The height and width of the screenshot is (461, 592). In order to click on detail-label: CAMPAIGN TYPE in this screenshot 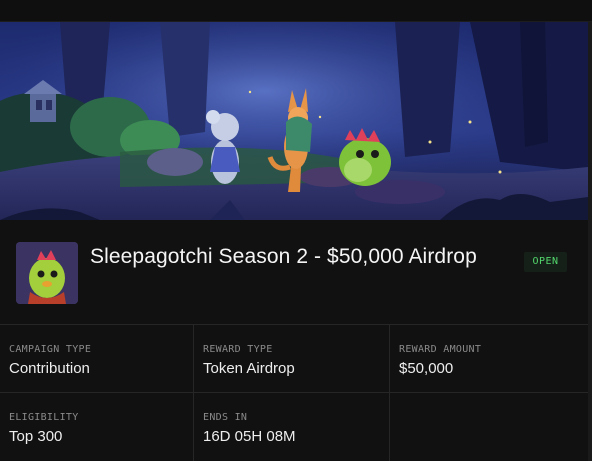, I will do `click(50, 349)`.